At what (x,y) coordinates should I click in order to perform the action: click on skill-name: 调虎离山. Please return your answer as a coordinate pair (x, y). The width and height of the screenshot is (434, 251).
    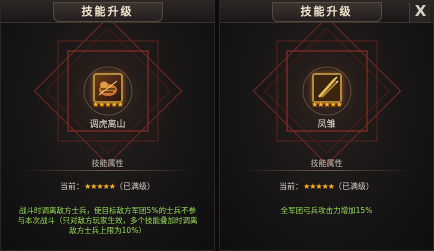
    Looking at the image, I should click on (107, 125).